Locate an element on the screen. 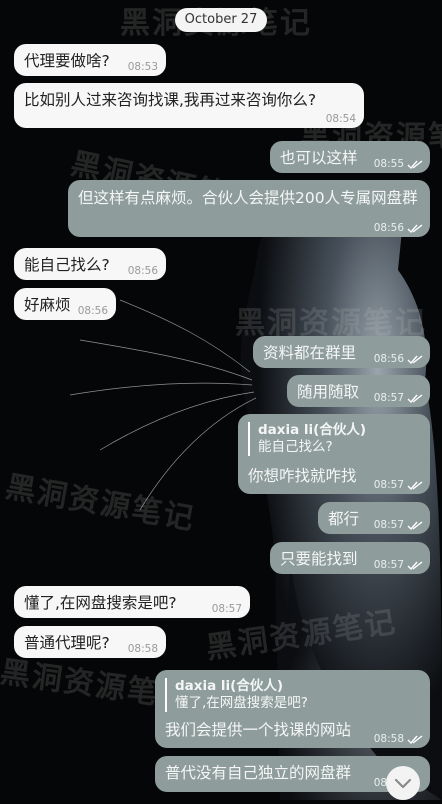  quoted-text: 懂了,在网盘搜索是吧? is located at coordinates (241, 703).